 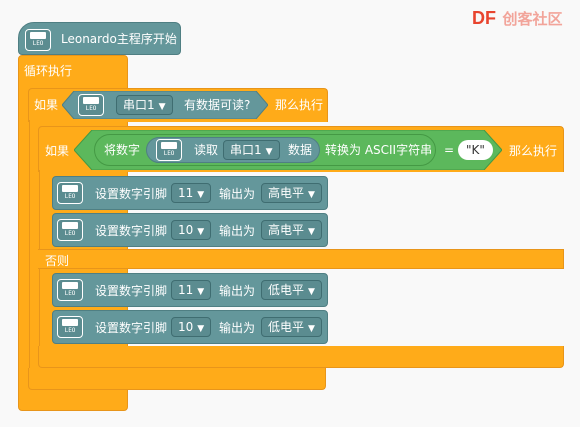 What do you see at coordinates (533, 151) in the screenshot?
I see `inner-then-label: 那么执行` at bounding box center [533, 151].